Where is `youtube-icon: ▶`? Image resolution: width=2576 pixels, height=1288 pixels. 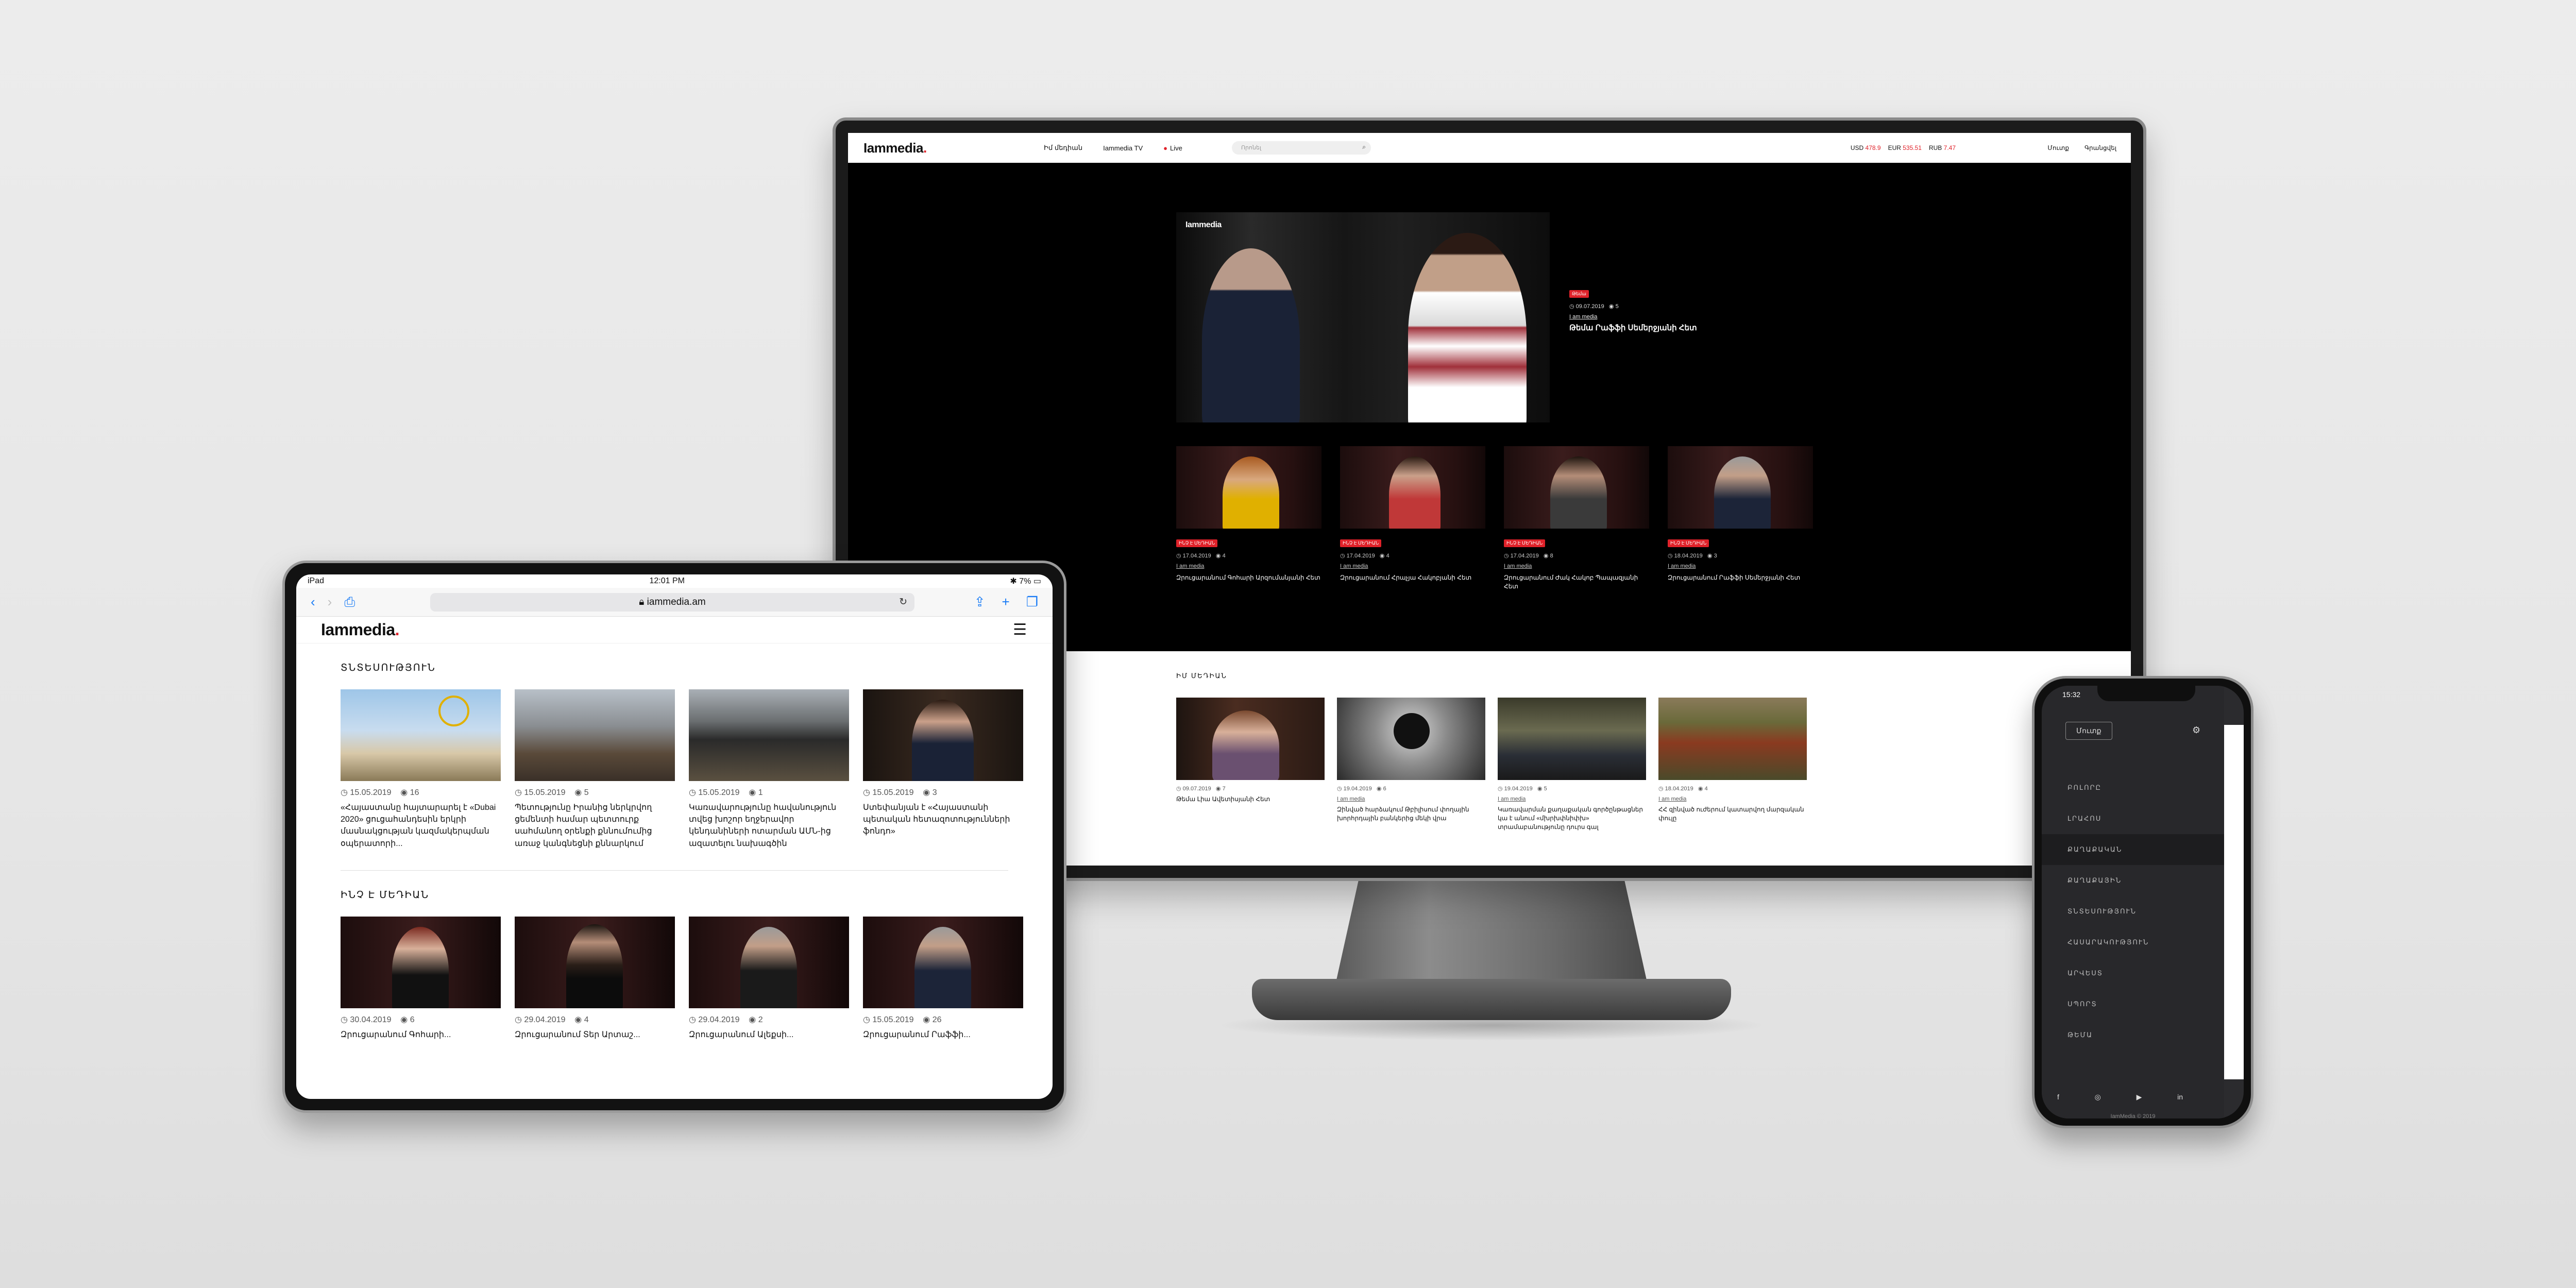
youtube-icon: ▶ is located at coordinates (2139, 1097).